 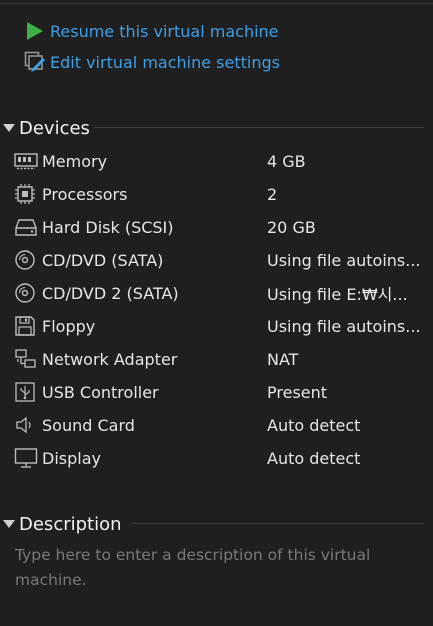 I want to click on description-section-header: Description, so click(x=62, y=524).